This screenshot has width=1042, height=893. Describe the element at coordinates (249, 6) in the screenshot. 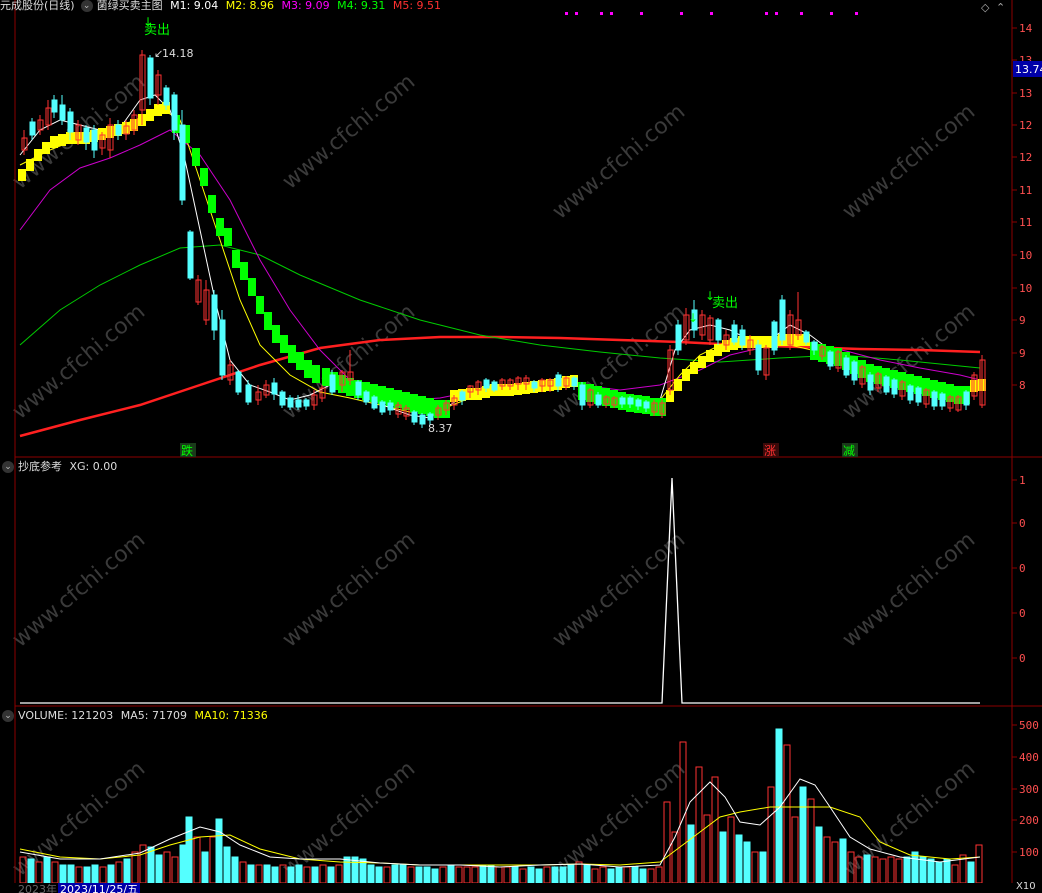

I see `ma-label-m2: M2: 8.96` at that location.